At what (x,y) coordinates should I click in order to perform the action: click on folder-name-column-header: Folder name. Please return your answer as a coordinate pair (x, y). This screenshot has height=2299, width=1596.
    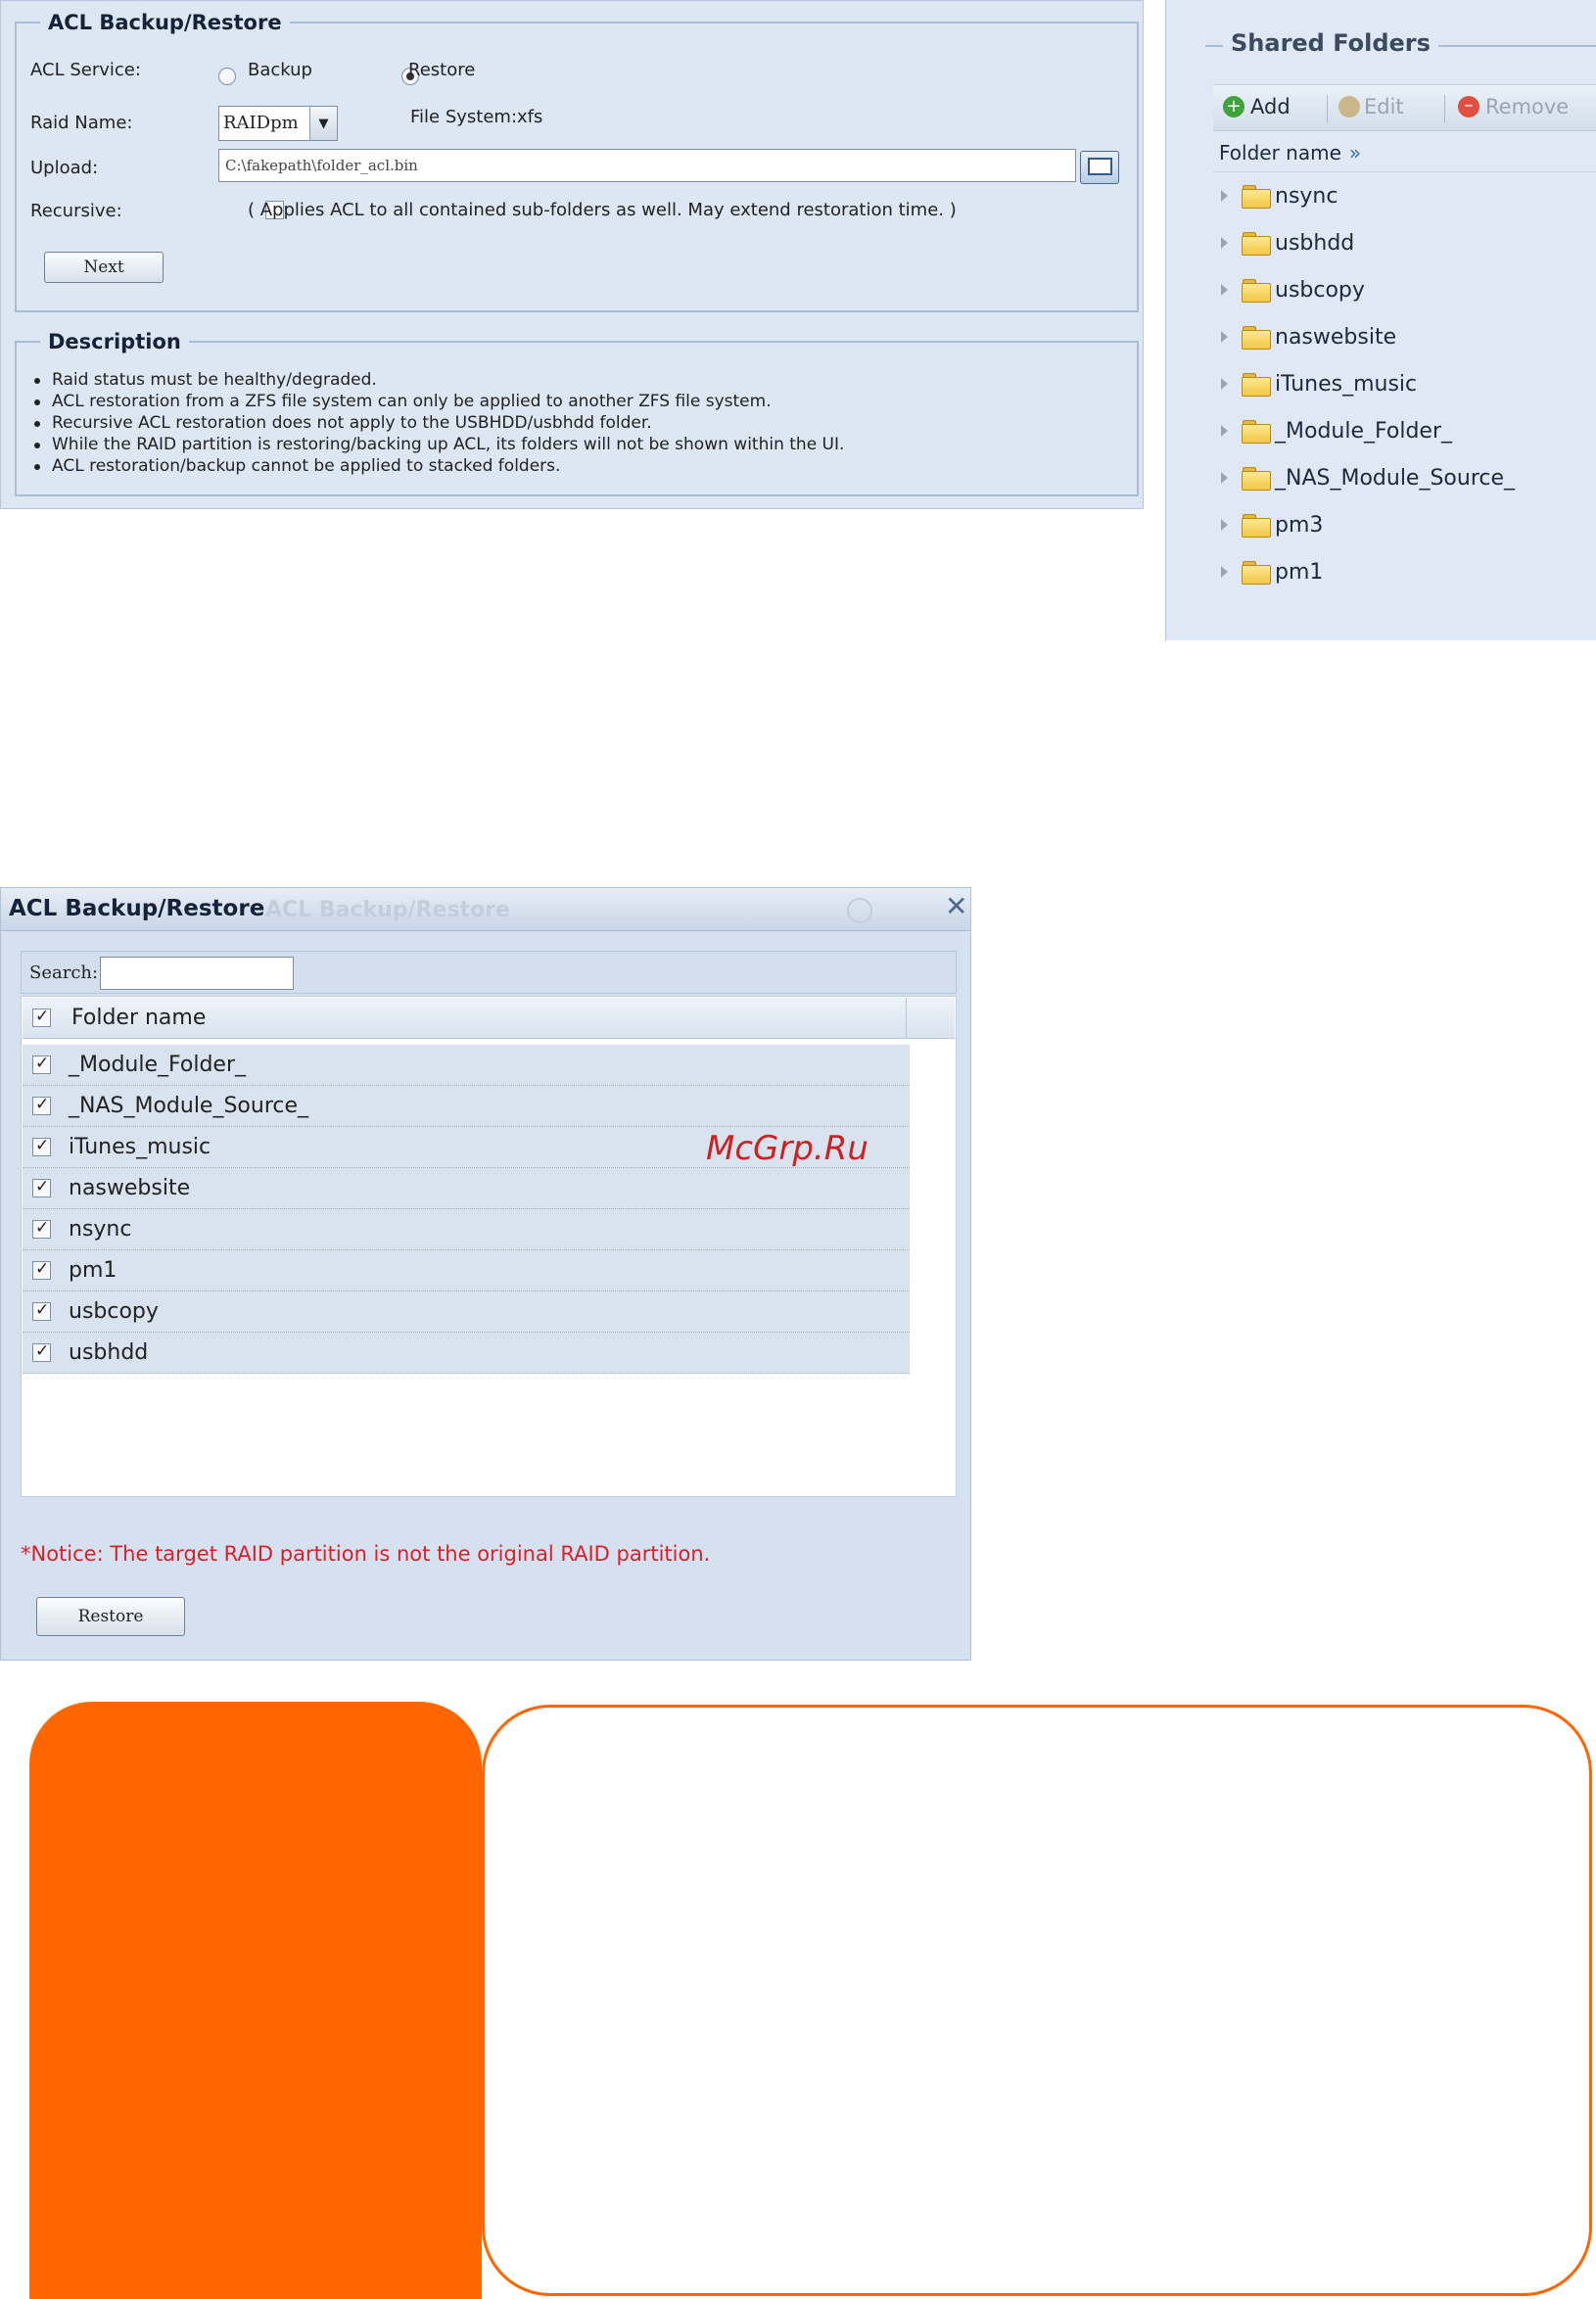
    Looking at the image, I should click on (138, 1018).